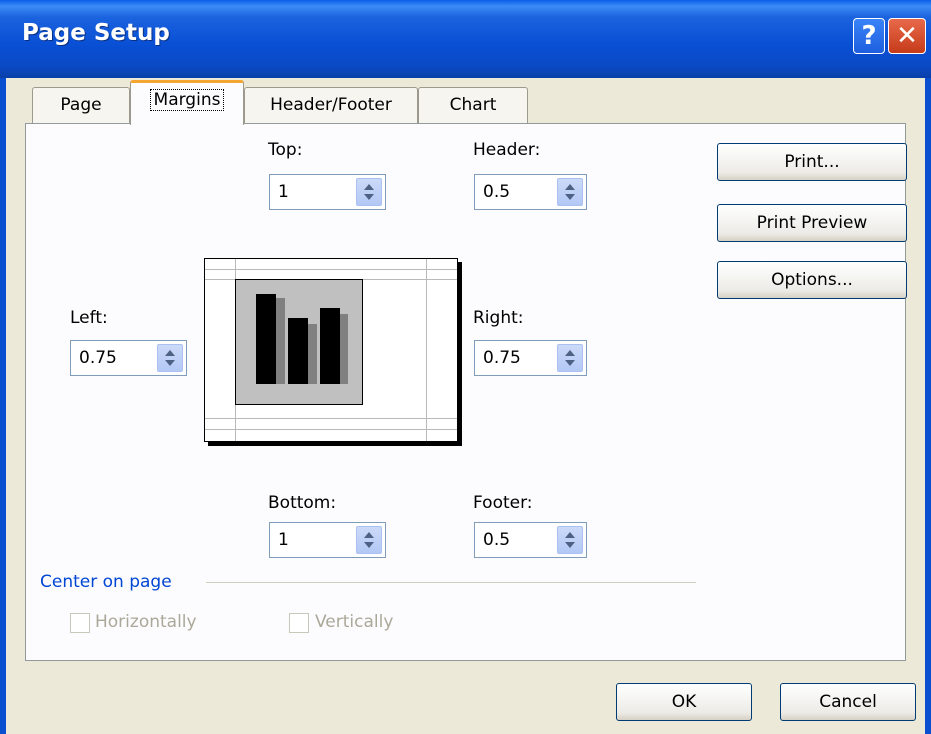 This screenshot has height=734, width=931. What do you see at coordinates (331, 418) in the screenshot?
I see `preview-bottom-margin-line` at bounding box center [331, 418].